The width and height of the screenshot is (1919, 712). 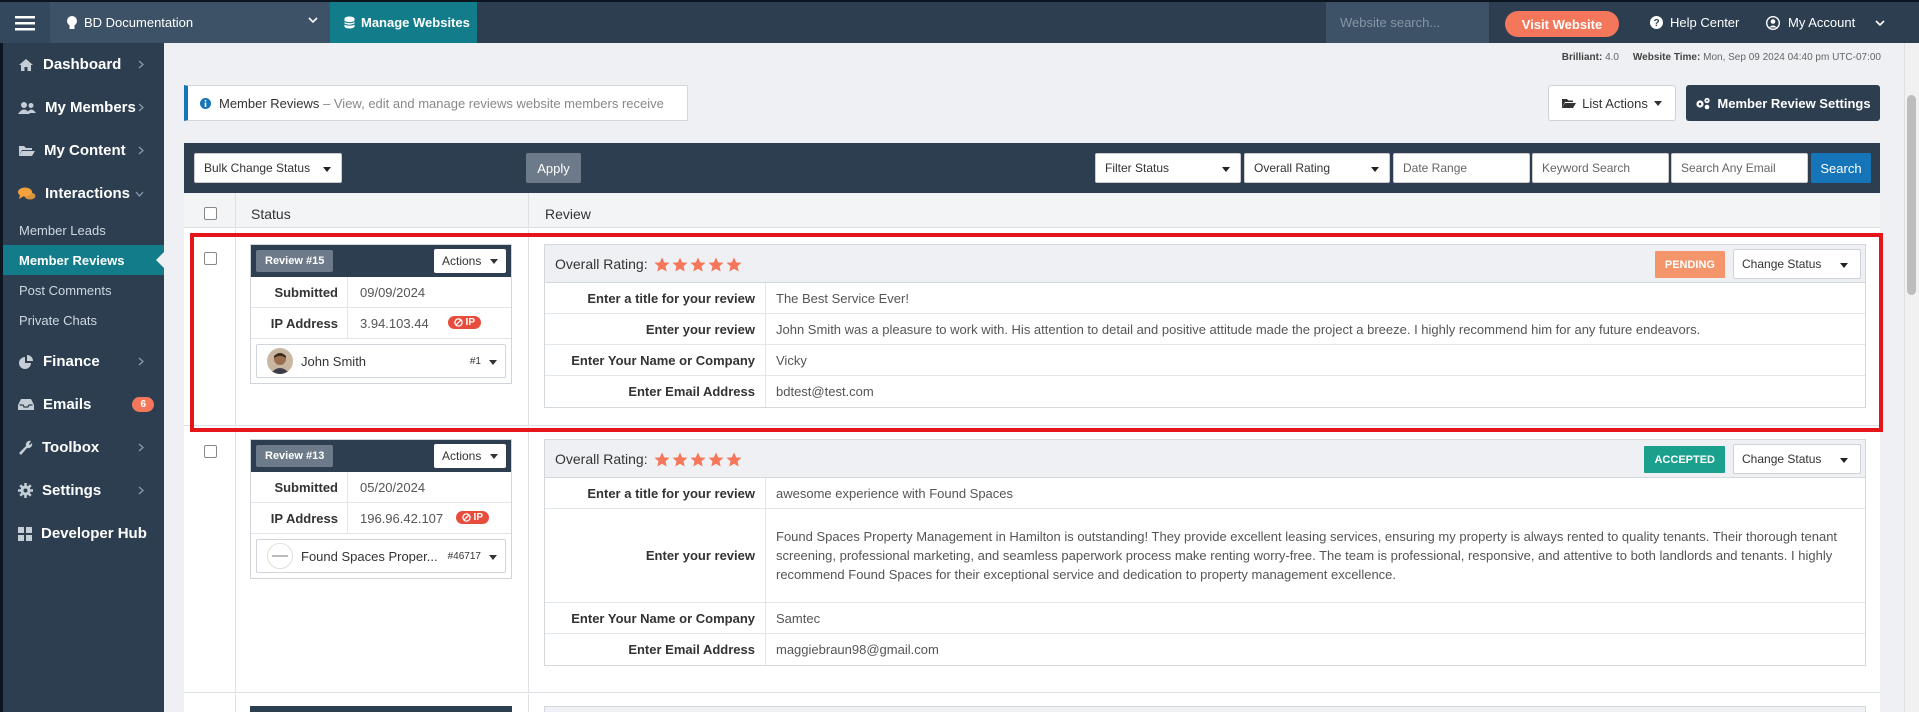 I want to click on email-search-input, so click(x=1739, y=168).